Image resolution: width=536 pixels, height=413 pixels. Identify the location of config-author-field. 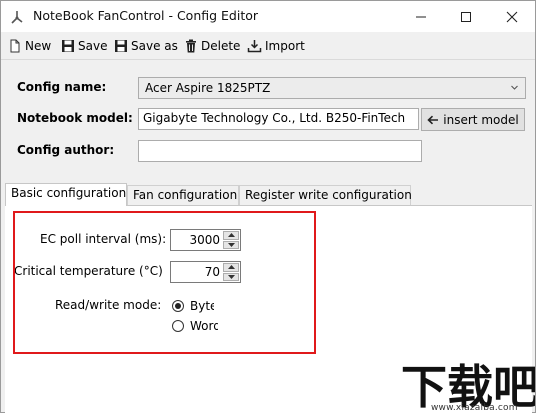
(280, 151).